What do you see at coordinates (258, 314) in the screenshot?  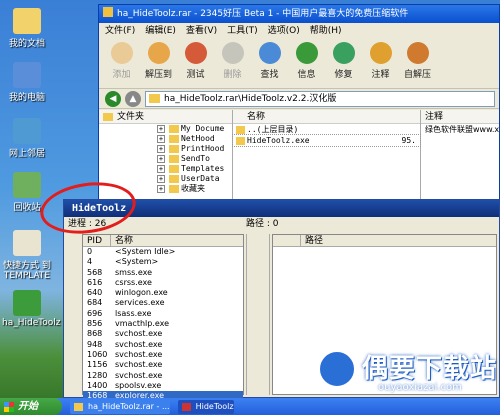 I see `splitter` at bounding box center [258, 314].